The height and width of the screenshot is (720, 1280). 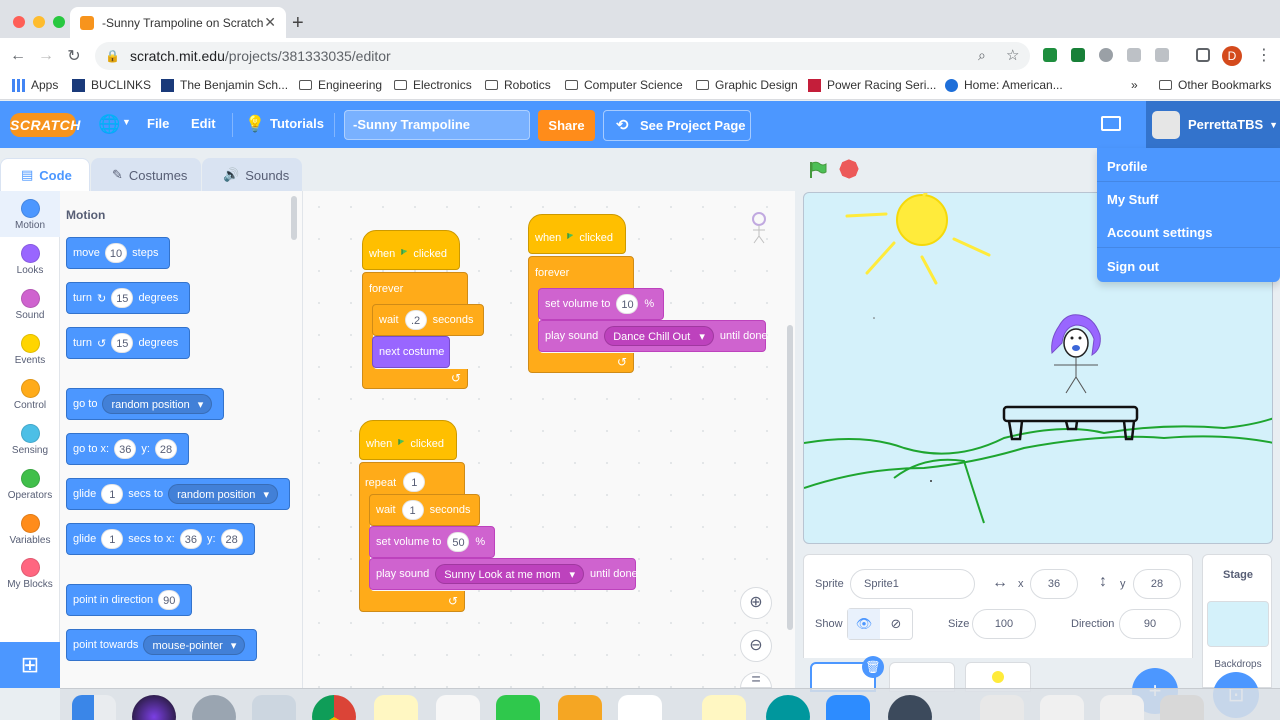 I want to click on language-globe-icon: 🌐, so click(x=109, y=124).